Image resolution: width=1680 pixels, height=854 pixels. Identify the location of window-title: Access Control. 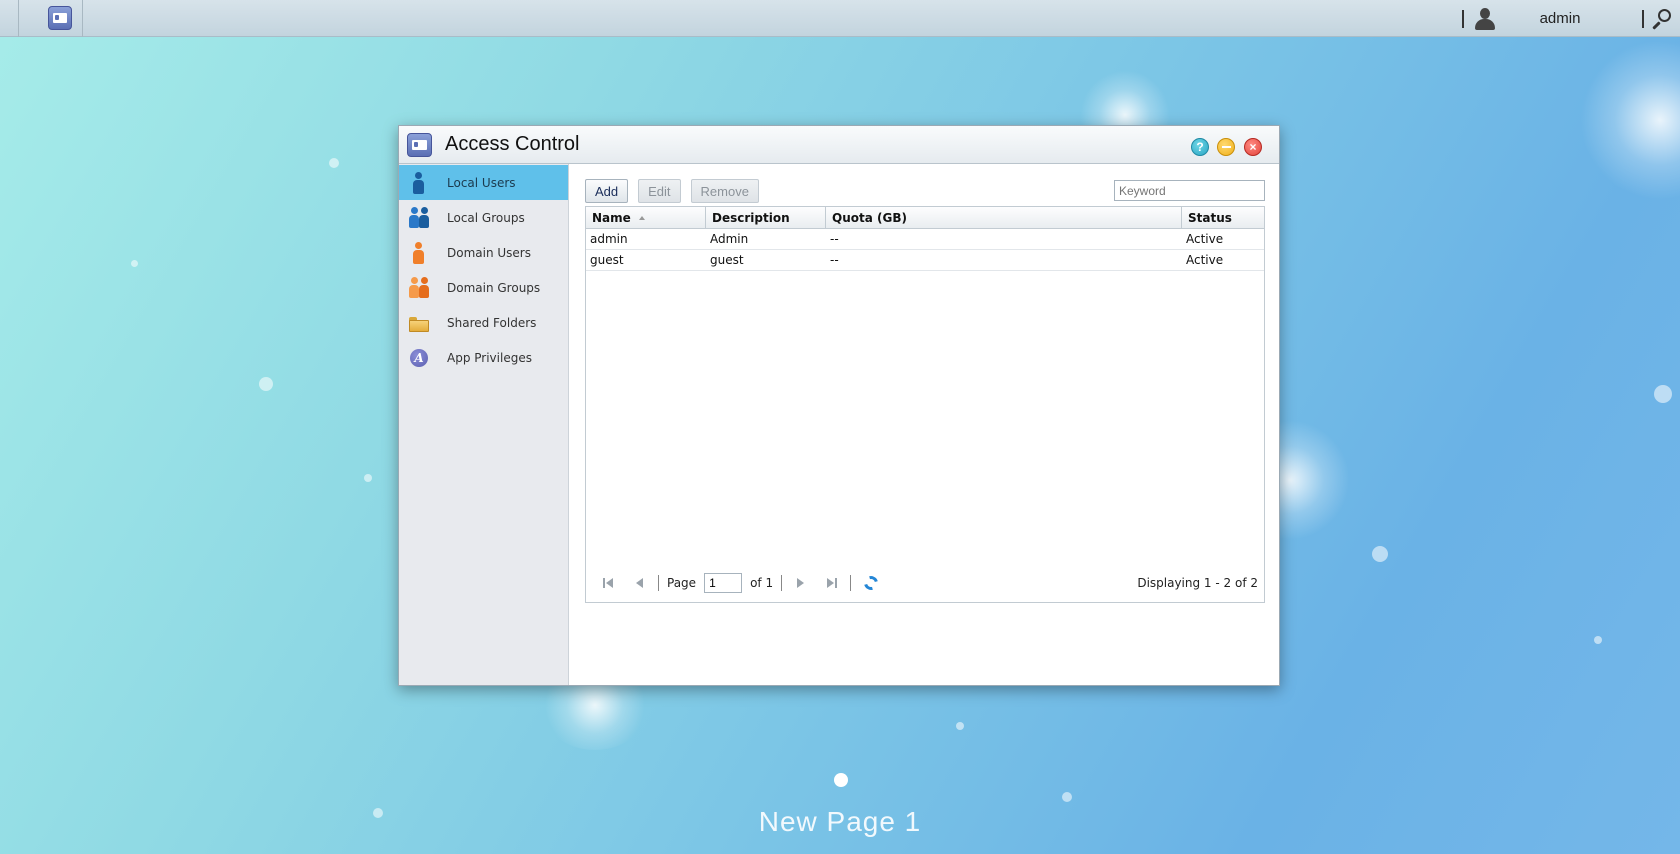
(512, 144).